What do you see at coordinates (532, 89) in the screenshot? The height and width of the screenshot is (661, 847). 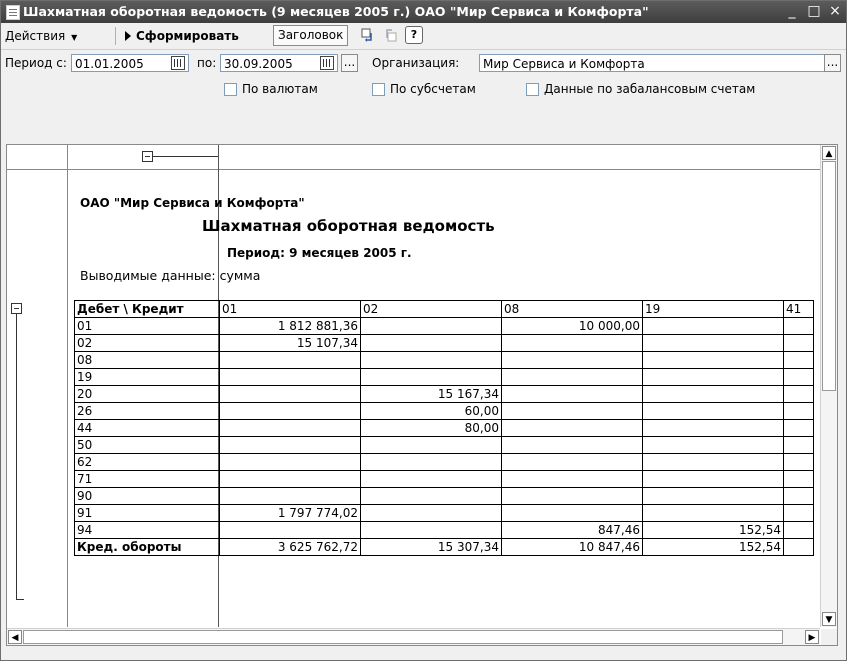 I see `offbalance-checkbox` at bounding box center [532, 89].